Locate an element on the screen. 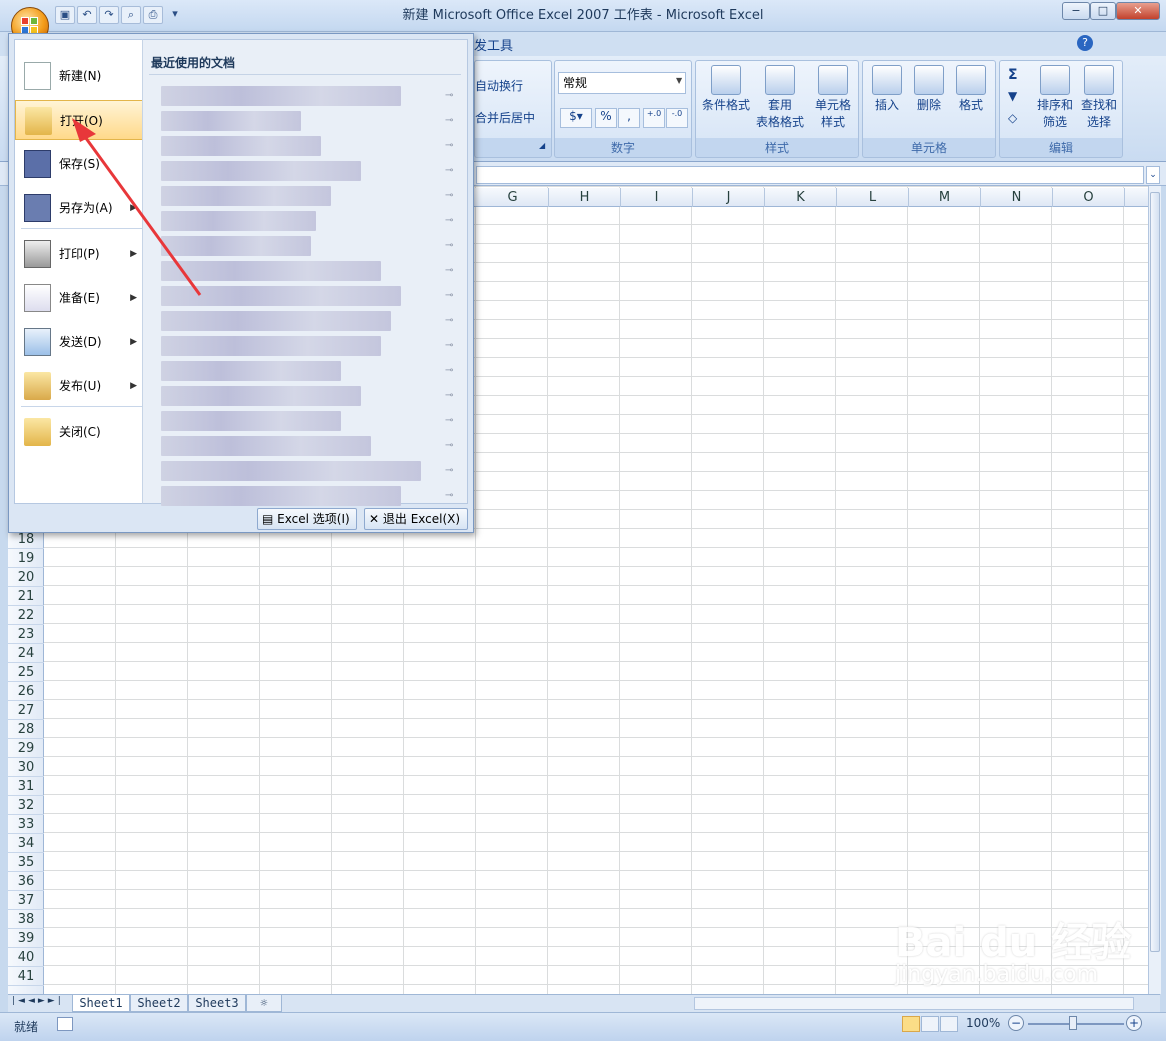 The height and width of the screenshot is (1041, 1166). customize-qat-icon: ▾ is located at coordinates (175, 15).